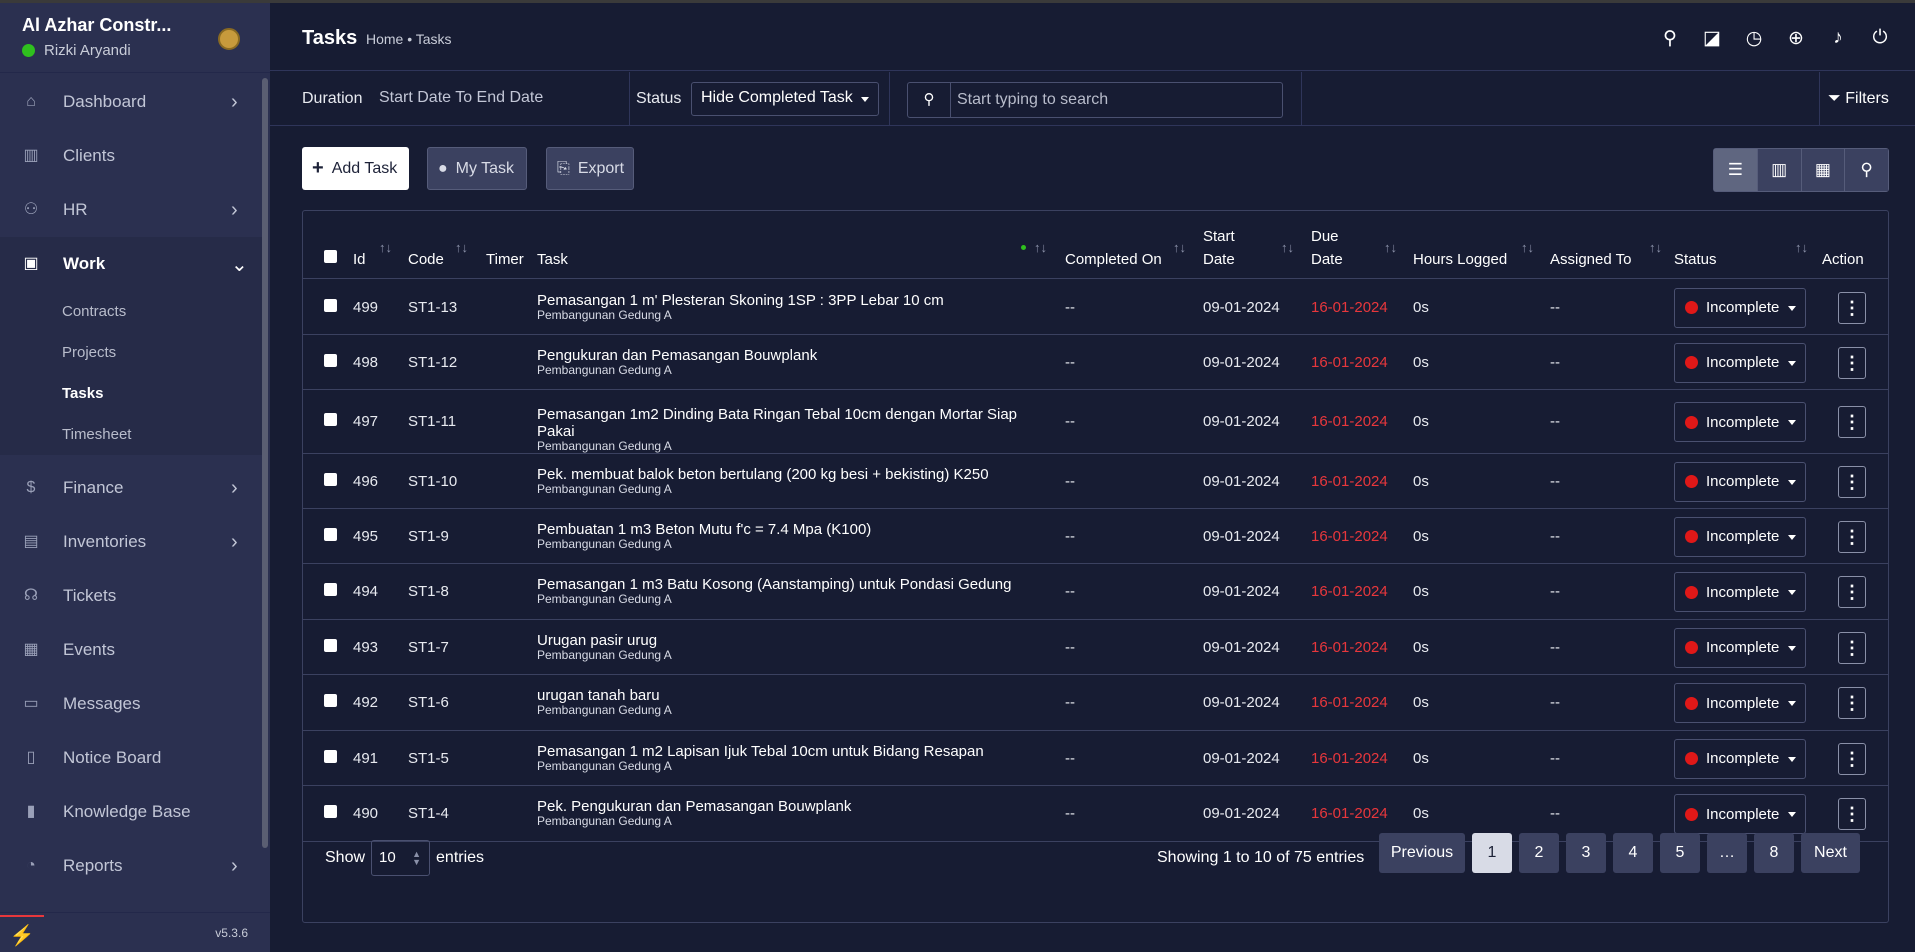 The width and height of the screenshot is (1915, 952). I want to click on col-start-date-line2: Date, so click(1219, 259).